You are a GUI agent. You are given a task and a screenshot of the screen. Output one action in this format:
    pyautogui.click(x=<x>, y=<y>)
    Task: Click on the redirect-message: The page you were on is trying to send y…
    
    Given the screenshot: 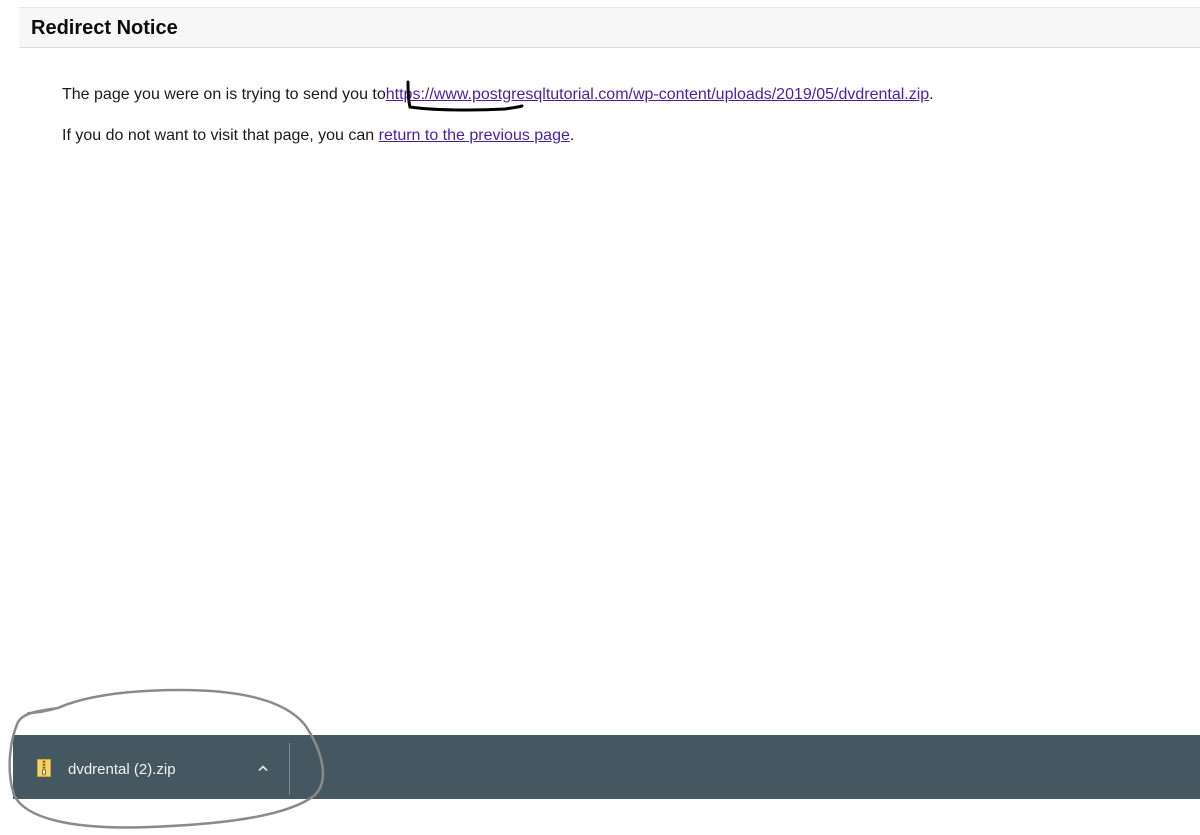 What is the action you would take?
    pyautogui.click(x=498, y=95)
    